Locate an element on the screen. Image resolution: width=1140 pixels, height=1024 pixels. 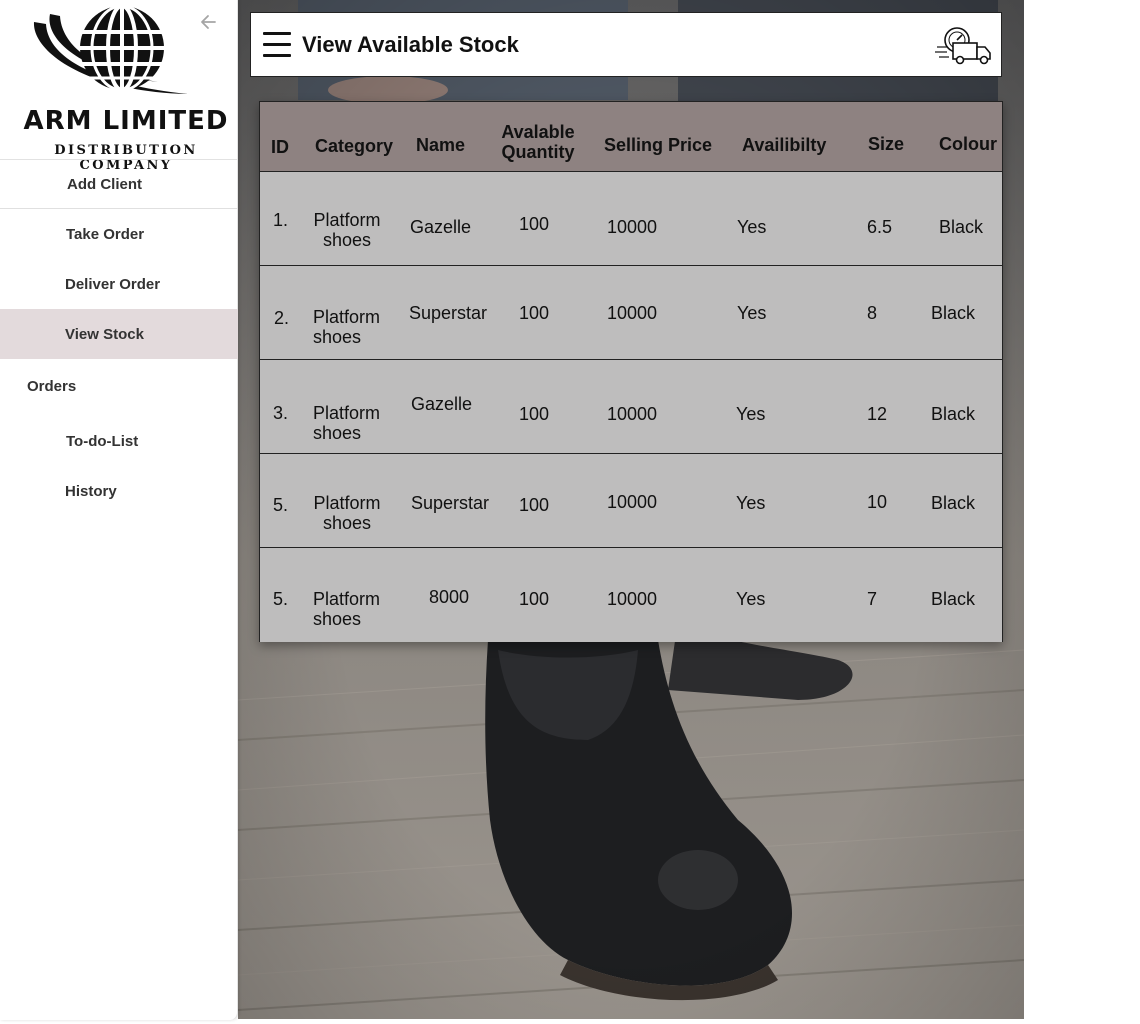
column-header-category: Category is located at coordinates (354, 146).